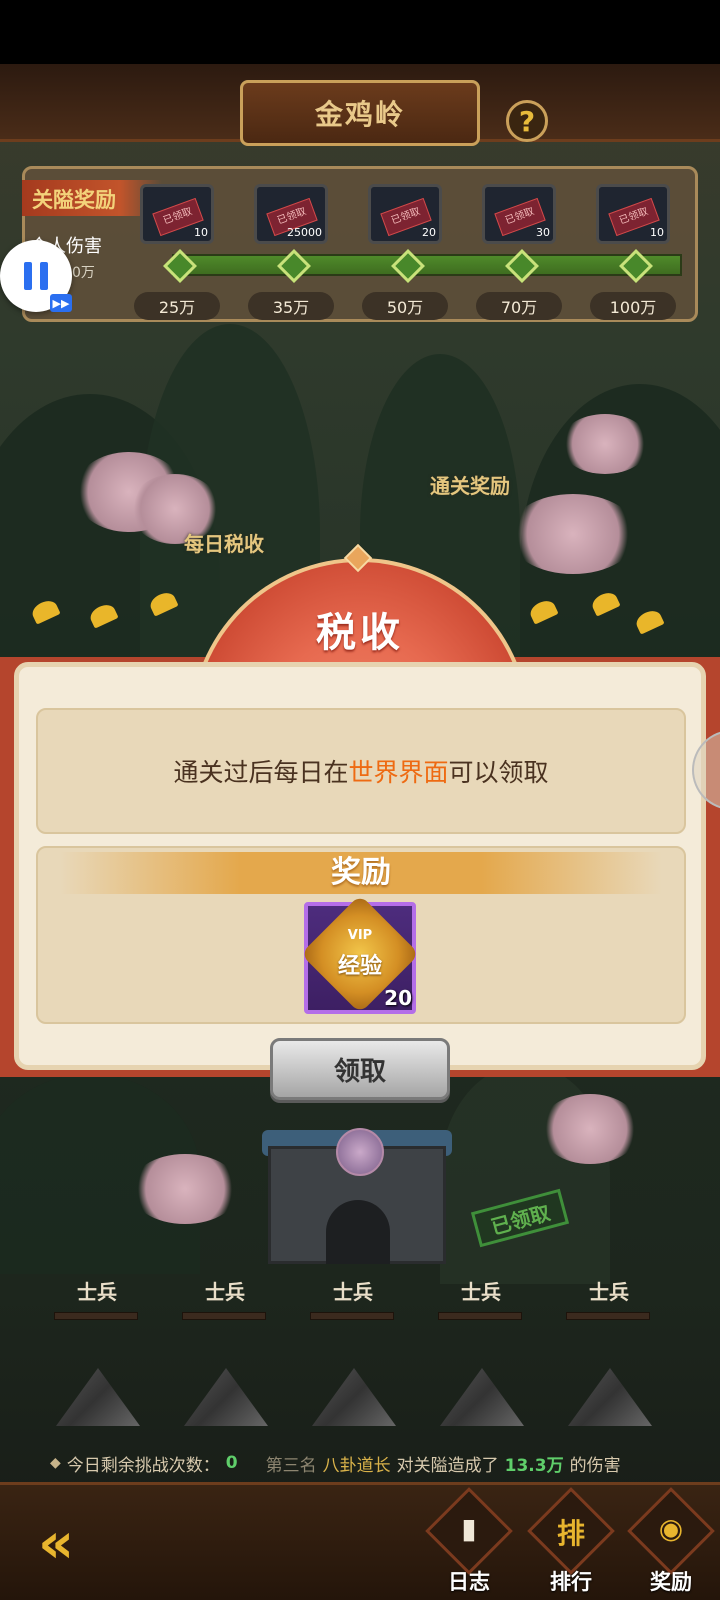  I want to click on clear-reward-label: 通关奖励, so click(470, 484).